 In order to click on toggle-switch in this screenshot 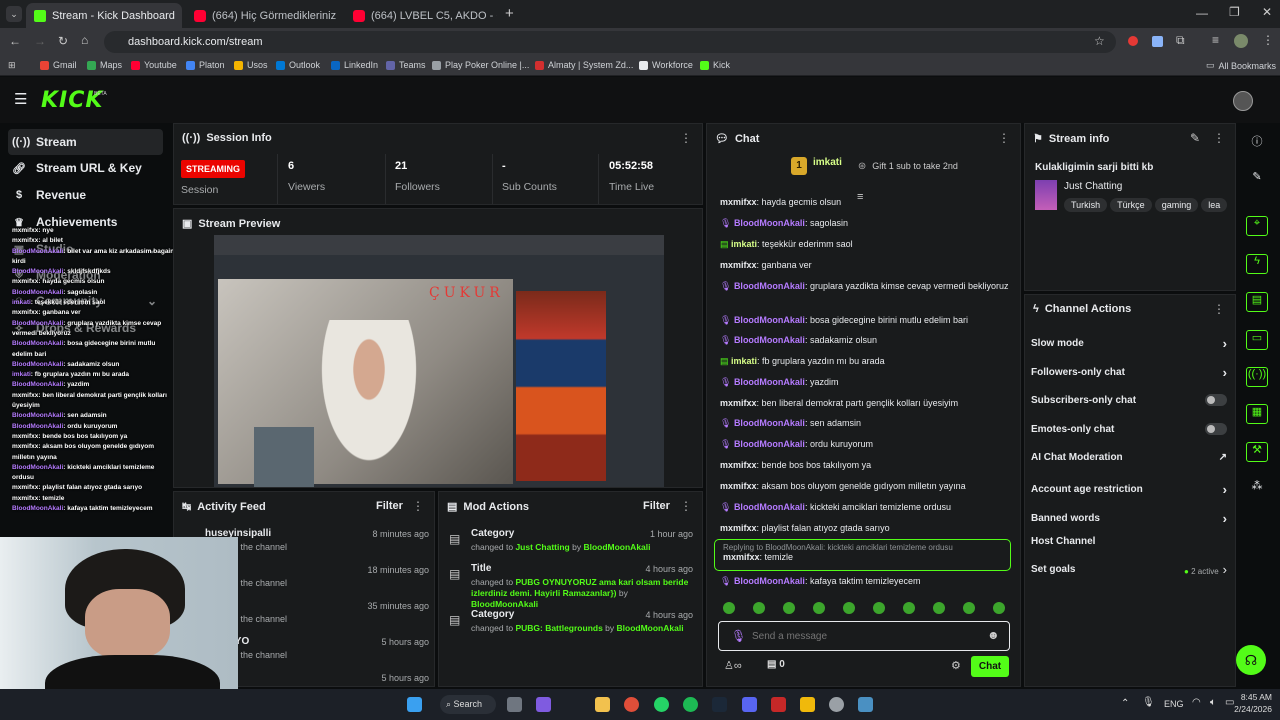, I will do `click(1216, 400)`.